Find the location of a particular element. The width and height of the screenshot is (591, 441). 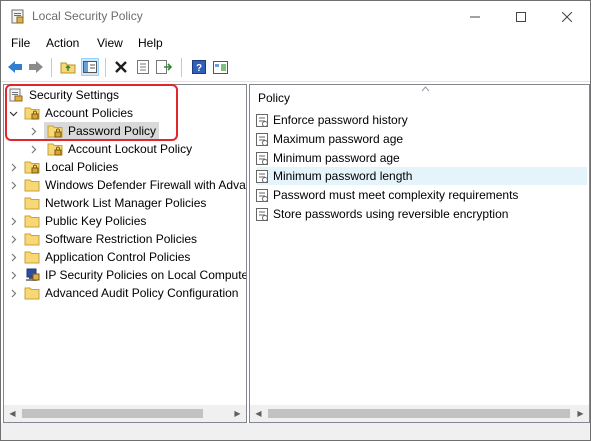

selected-highlight: Password Policy is located at coordinates (102, 131).